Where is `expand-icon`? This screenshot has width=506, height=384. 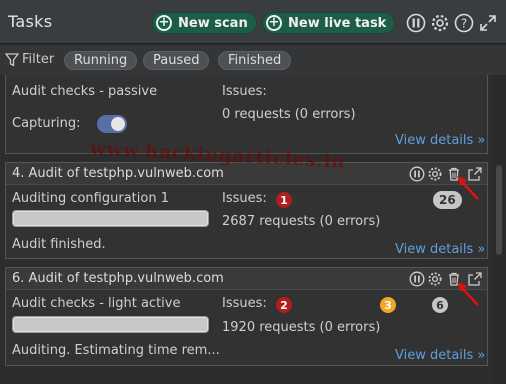 expand-icon is located at coordinates (488, 23).